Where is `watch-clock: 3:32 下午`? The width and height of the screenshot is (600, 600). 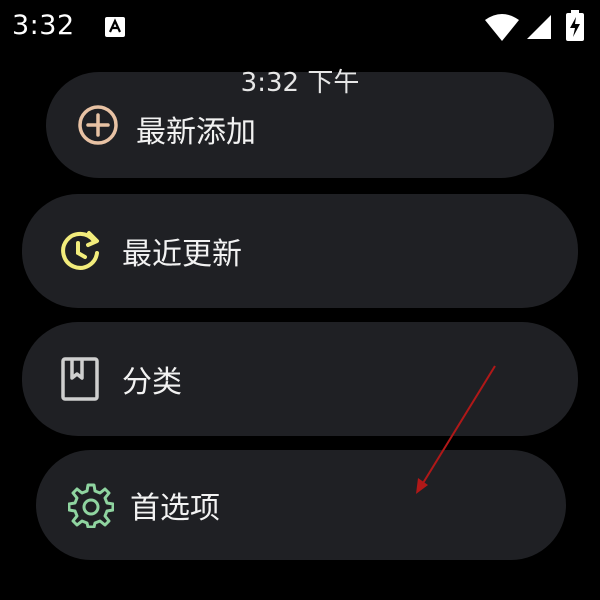
watch-clock: 3:32 下午 is located at coordinates (300, 83).